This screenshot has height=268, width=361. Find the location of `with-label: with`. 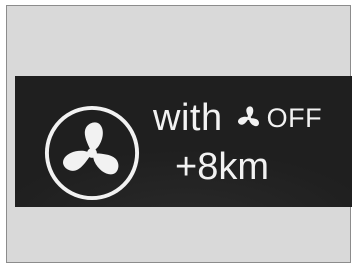

with-label: with is located at coordinates (188, 118).